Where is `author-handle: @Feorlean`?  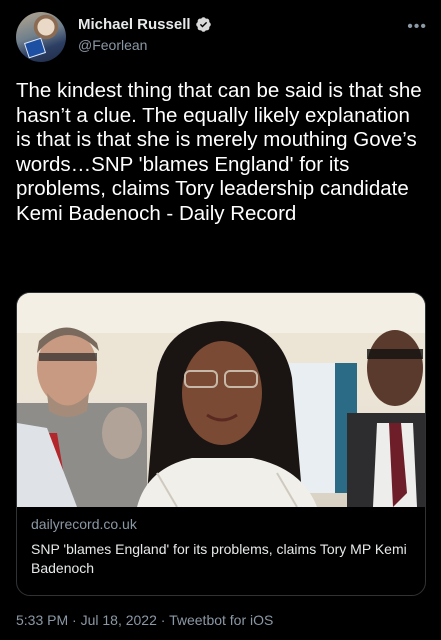
author-handle: @Feorlean is located at coordinates (145, 45).